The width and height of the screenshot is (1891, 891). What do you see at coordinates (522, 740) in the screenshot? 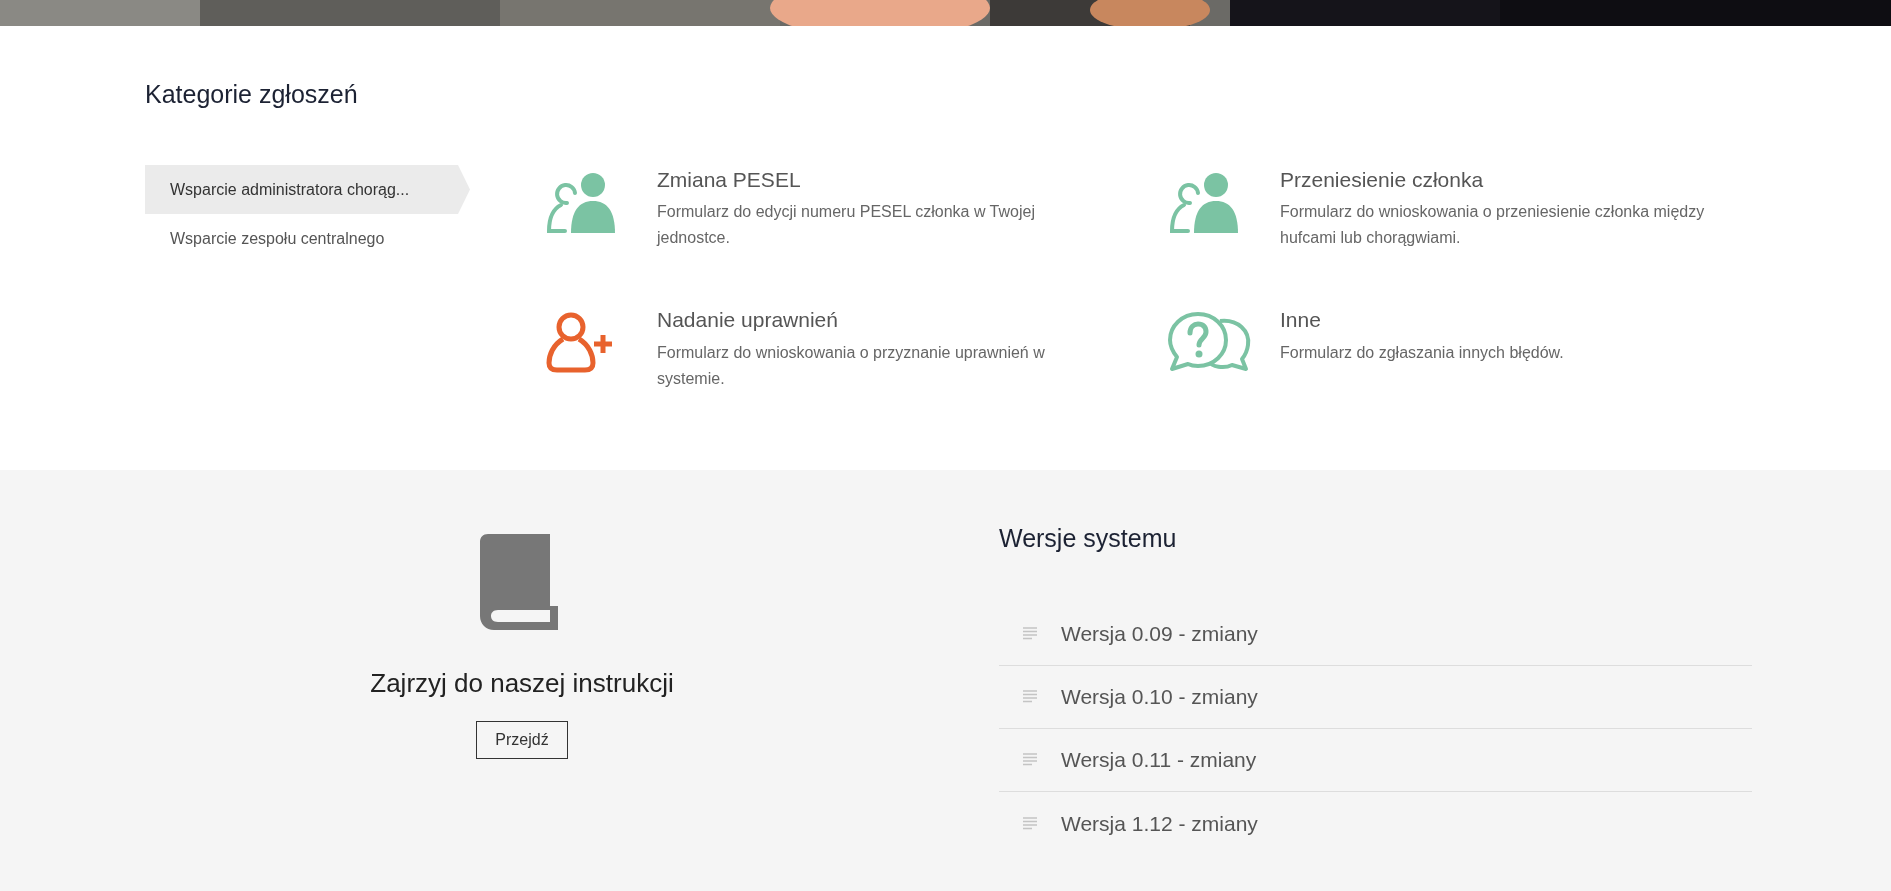
I see `go-button: Przejdź` at bounding box center [522, 740].